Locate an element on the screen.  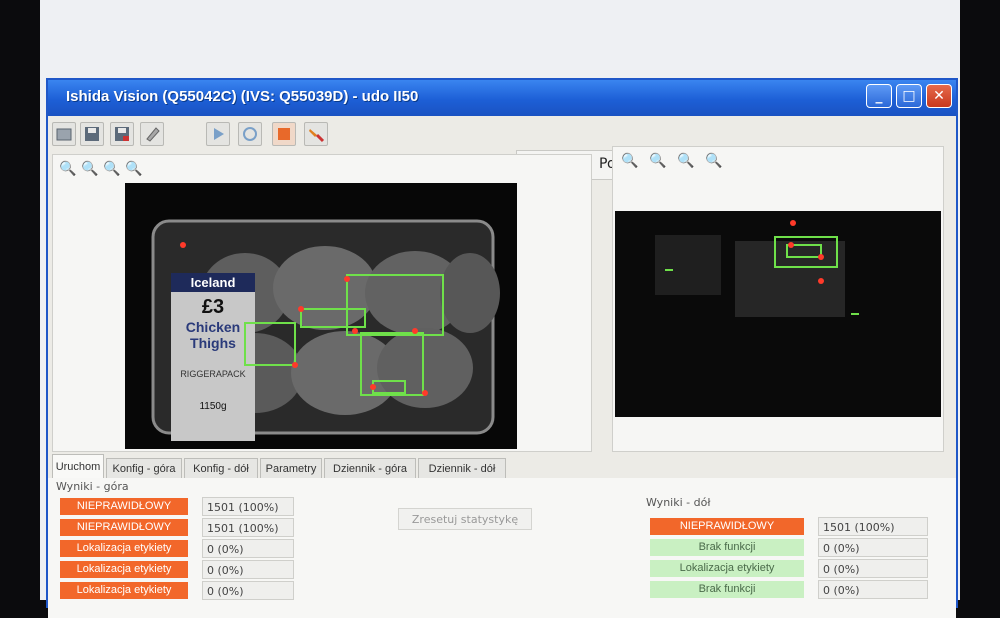
bottom-camera-view is located at coordinates (778, 314).